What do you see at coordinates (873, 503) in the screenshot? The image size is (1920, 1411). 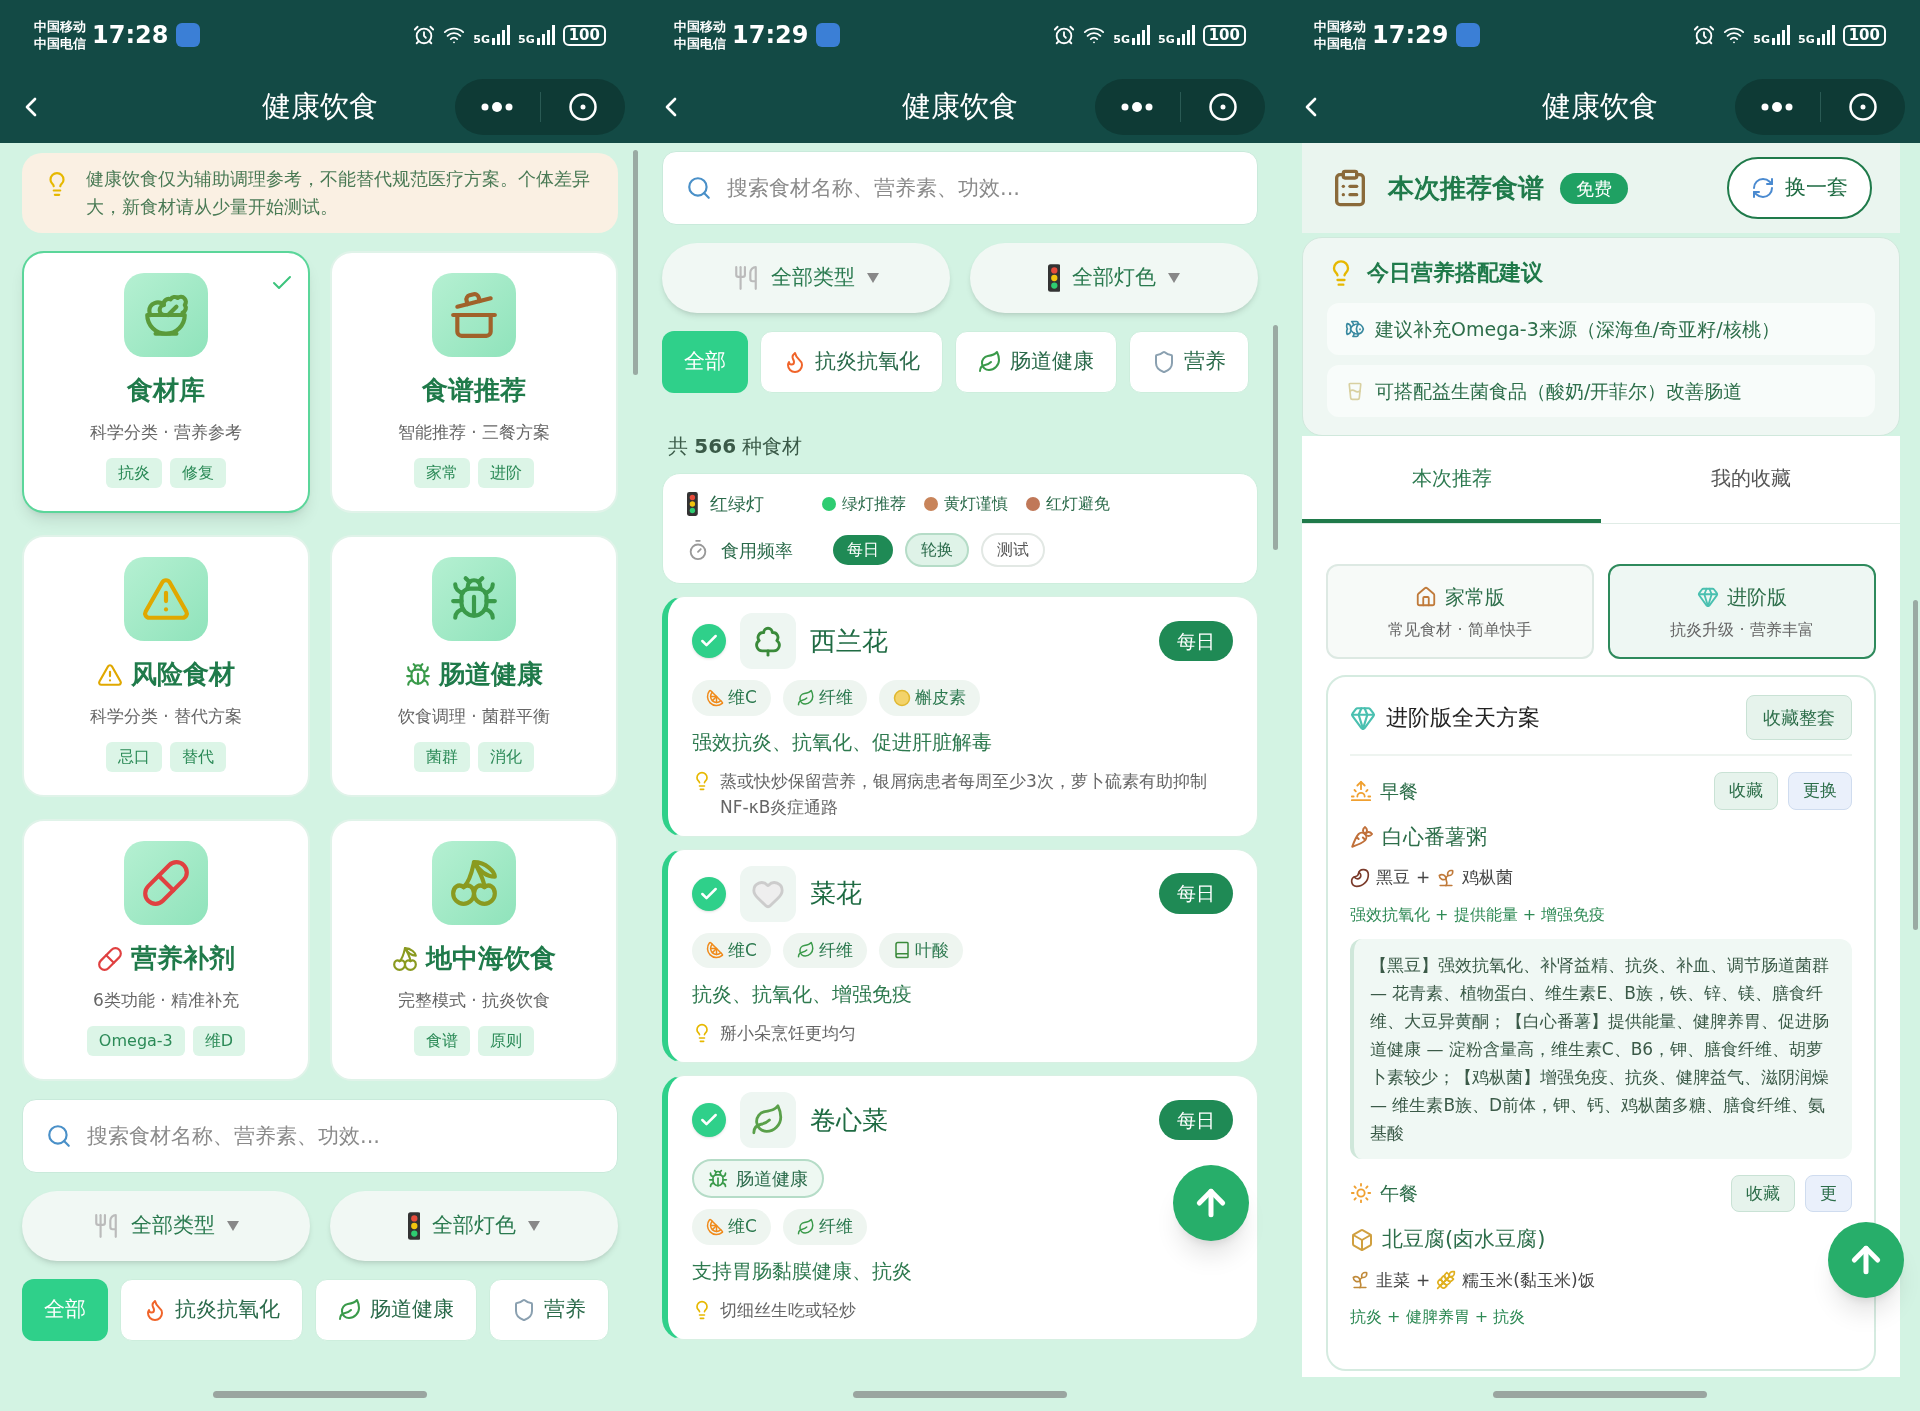 I see `legend-item: 绿灯推荐` at bounding box center [873, 503].